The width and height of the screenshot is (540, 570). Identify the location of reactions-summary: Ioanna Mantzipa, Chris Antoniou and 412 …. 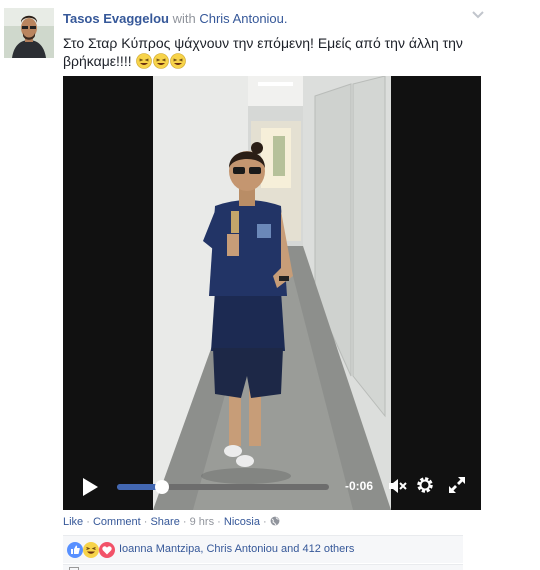
(236, 549).